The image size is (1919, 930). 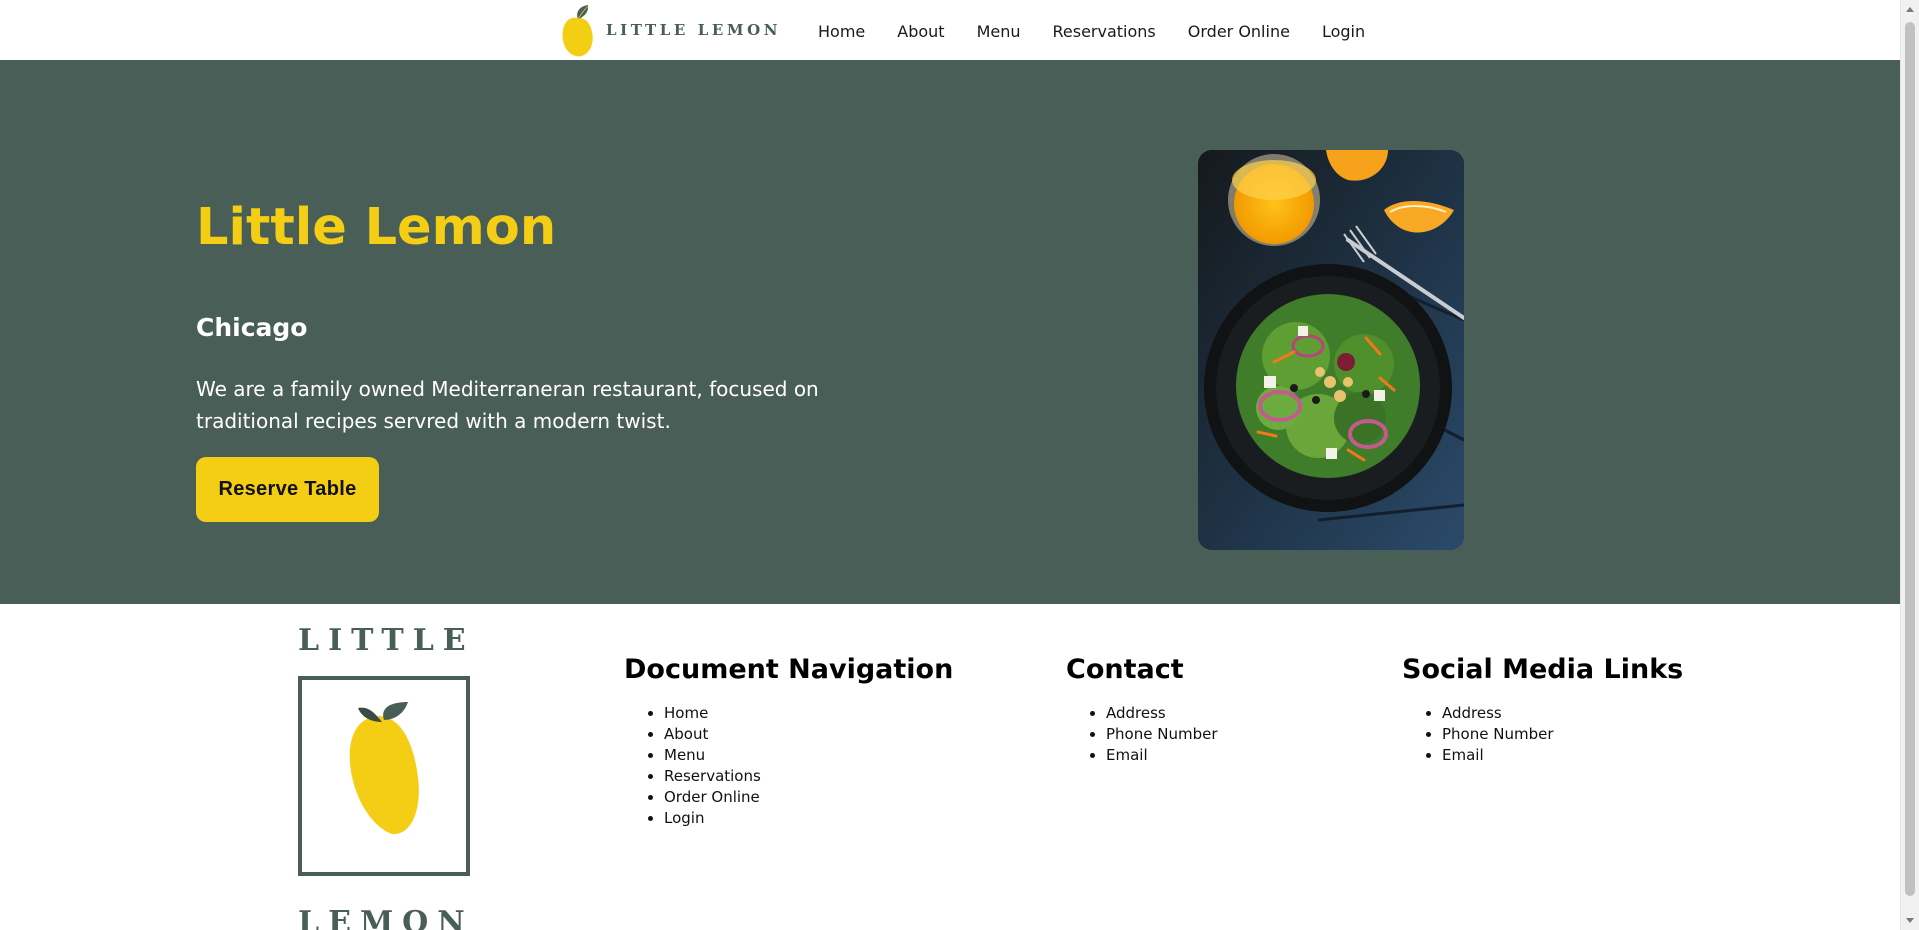 What do you see at coordinates (1562, 734) in the screenshot?
I see `footer-social-phone: Phone Number` at bounding box center [1562, 734].